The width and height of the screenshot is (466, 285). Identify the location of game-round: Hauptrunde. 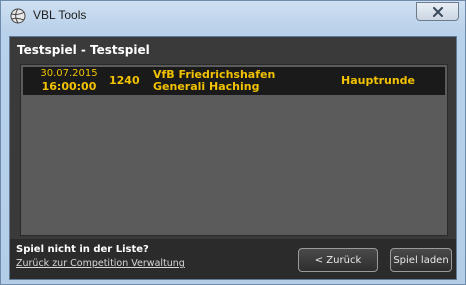
(378, 80).